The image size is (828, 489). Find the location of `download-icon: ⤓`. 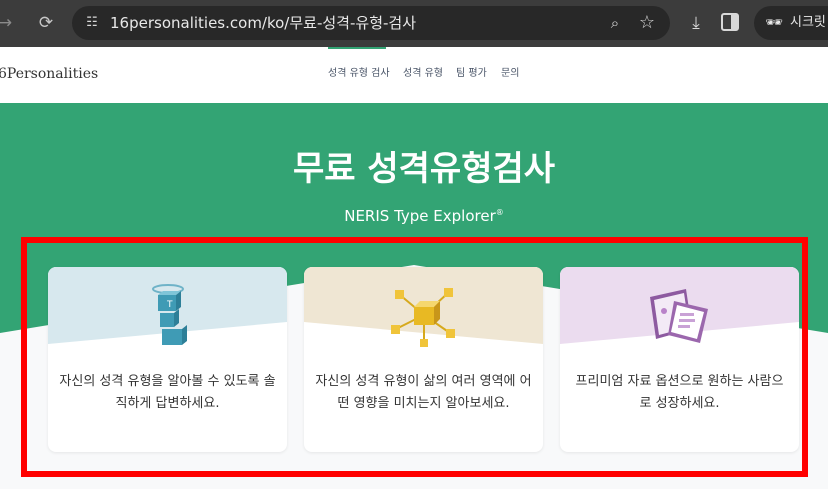

download-icon: ⤓ is located at coordinates (696, 23).